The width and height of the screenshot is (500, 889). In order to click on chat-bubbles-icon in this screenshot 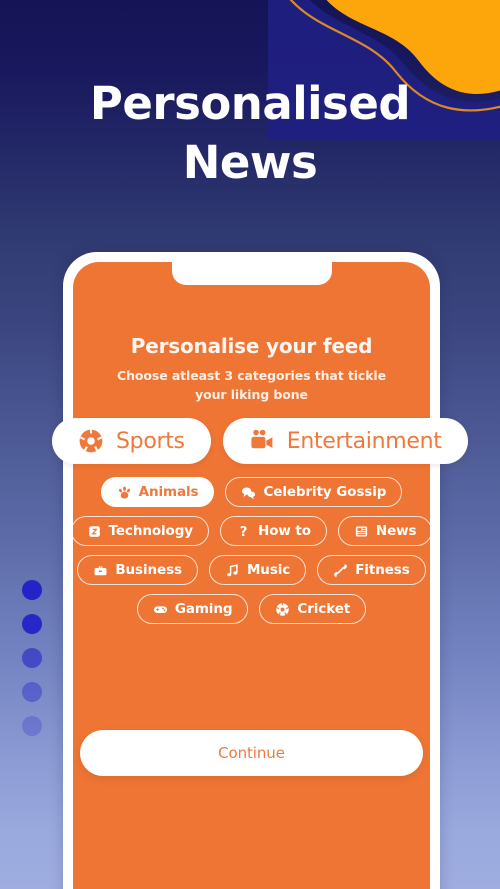, I will do `click(248, 492)`.